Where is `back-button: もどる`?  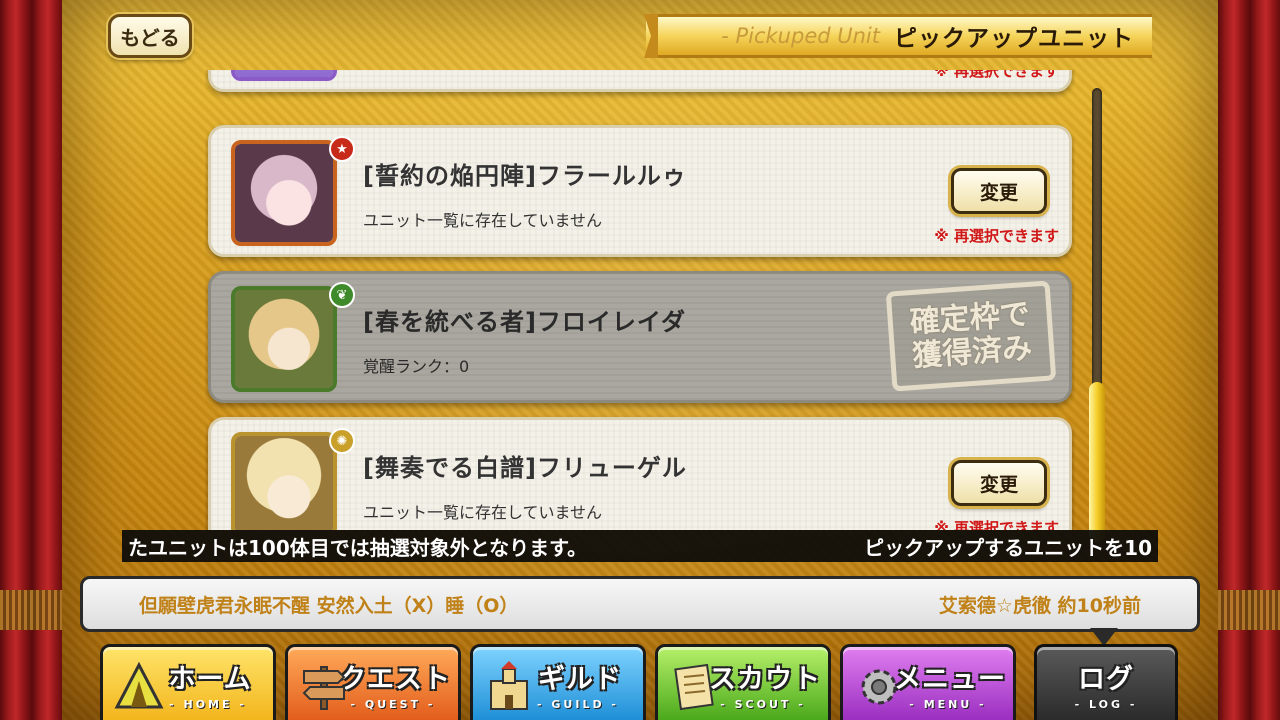
back-button: もどる is located at coordinates (150, 36).